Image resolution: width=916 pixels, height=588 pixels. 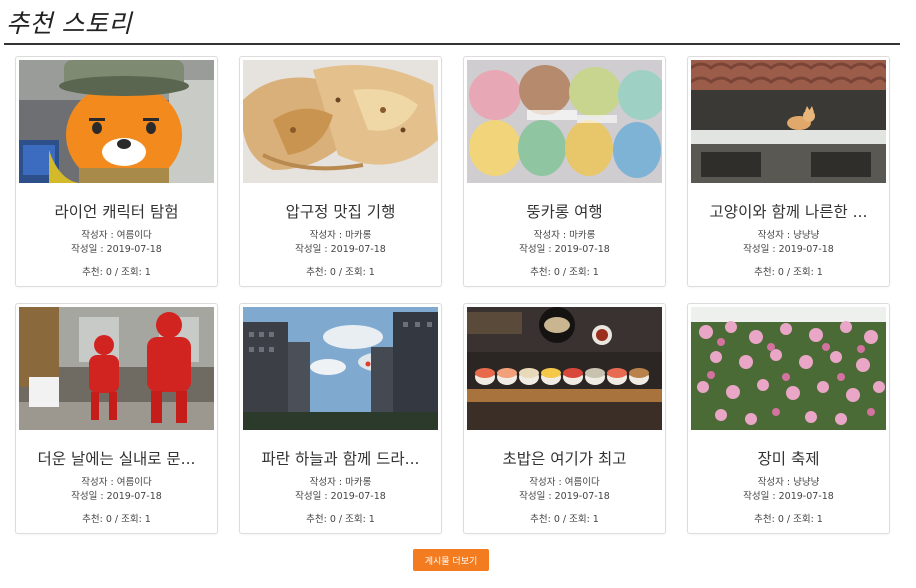 What do you see at coordinates (564, 211) in the screenshot?
I see `card-title: 뚱카롱 여행` at bounding box center [564, 211].